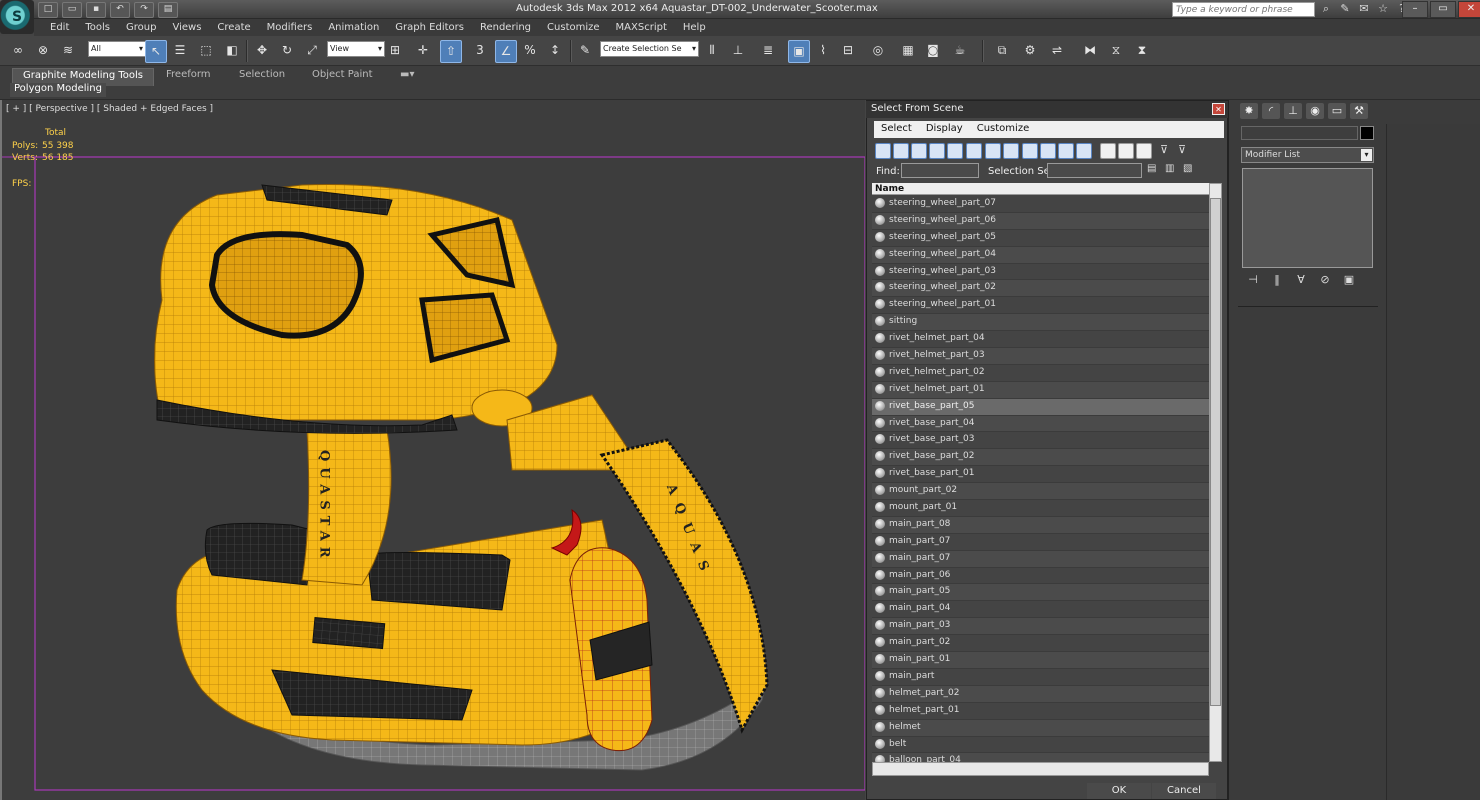 The width and height of the screenshot is (1480, 800). Describe the element at coordinates (1345, 9) in the screenshot. I see `subscription-icon: ✎` at that location.